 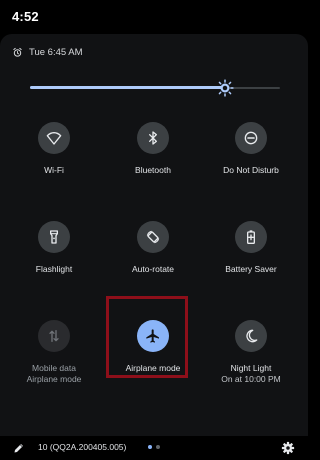 I want to click on settings-gear-icon, so click(x=288, y=448).